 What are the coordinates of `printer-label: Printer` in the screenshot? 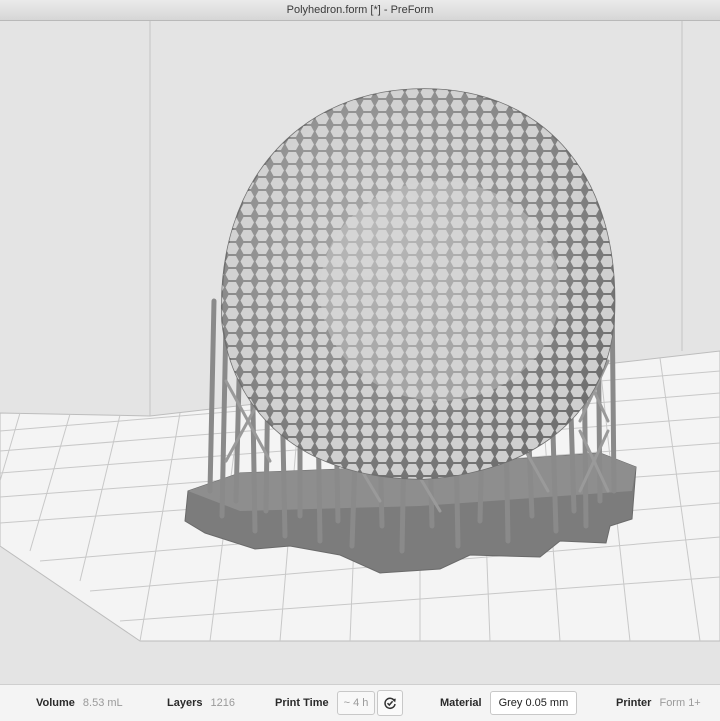 It's located at (634, 703).